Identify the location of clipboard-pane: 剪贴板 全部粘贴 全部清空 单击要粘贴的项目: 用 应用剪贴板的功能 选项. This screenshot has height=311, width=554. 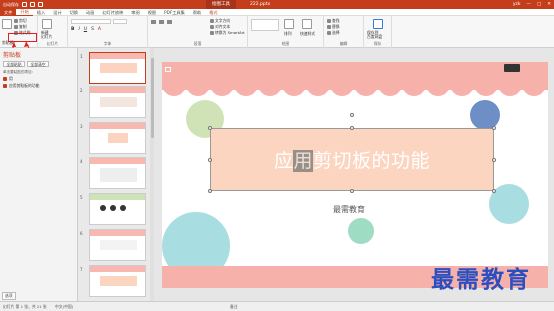
(39, 174).